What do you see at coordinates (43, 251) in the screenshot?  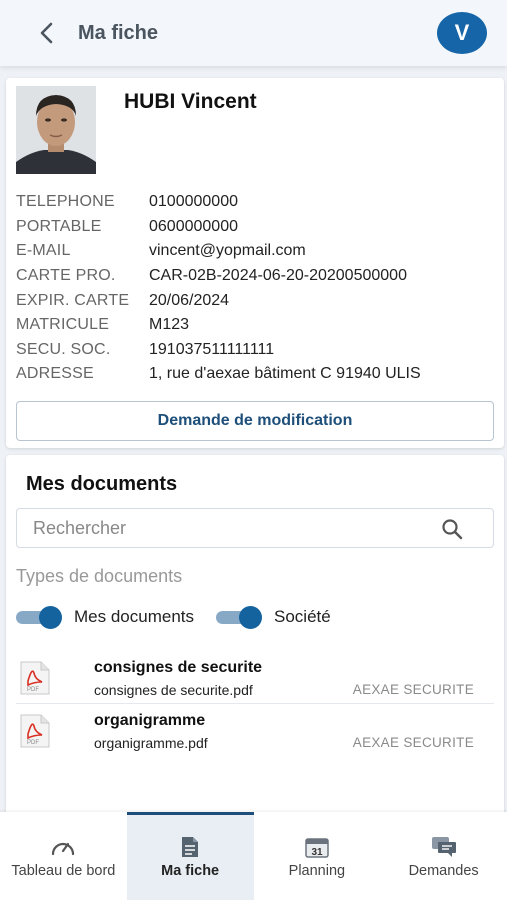 I see `info-label: E-MAIL` at bounding box center [43, 251].